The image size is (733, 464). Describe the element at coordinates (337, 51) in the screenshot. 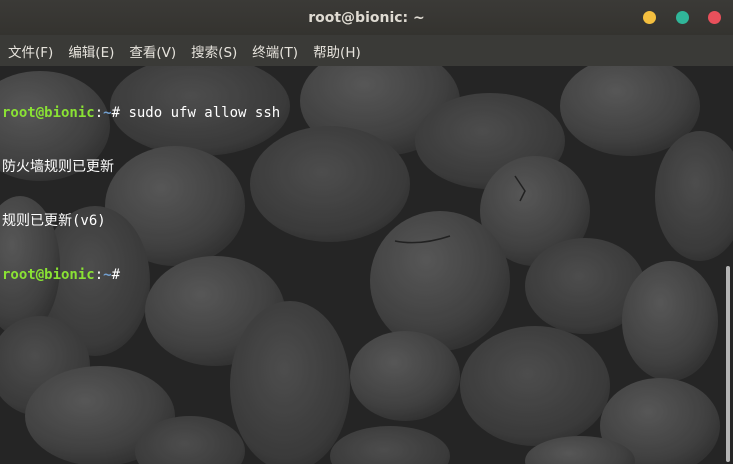

I see `menu-help: 帮助(H)` at that location.